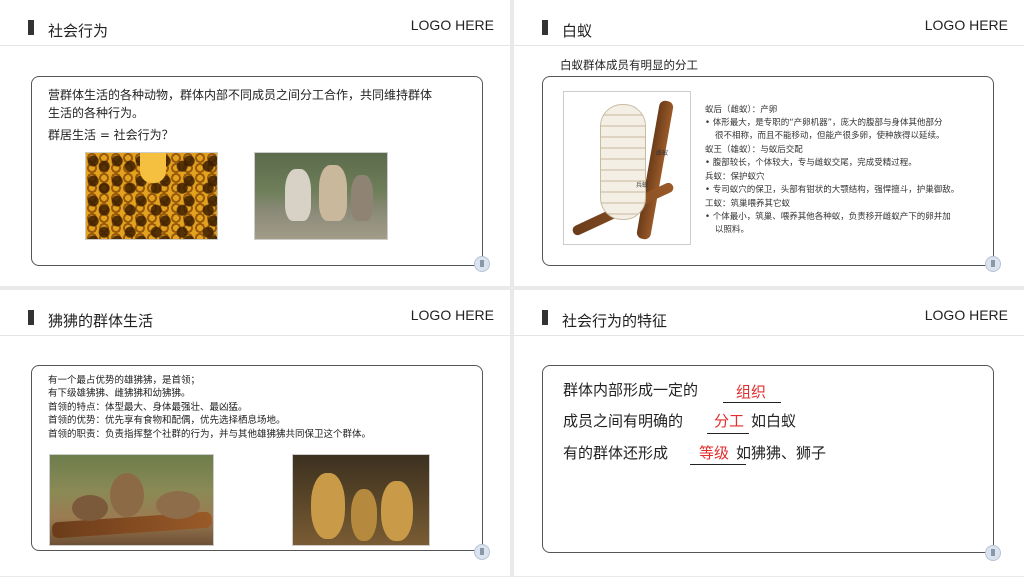 The image size is (1024, 577). What do you see at coordinates (623, 421) in the screenshot?
I see `feature-line-2: 成员之间有明确的` at bounding box center [623, 421].